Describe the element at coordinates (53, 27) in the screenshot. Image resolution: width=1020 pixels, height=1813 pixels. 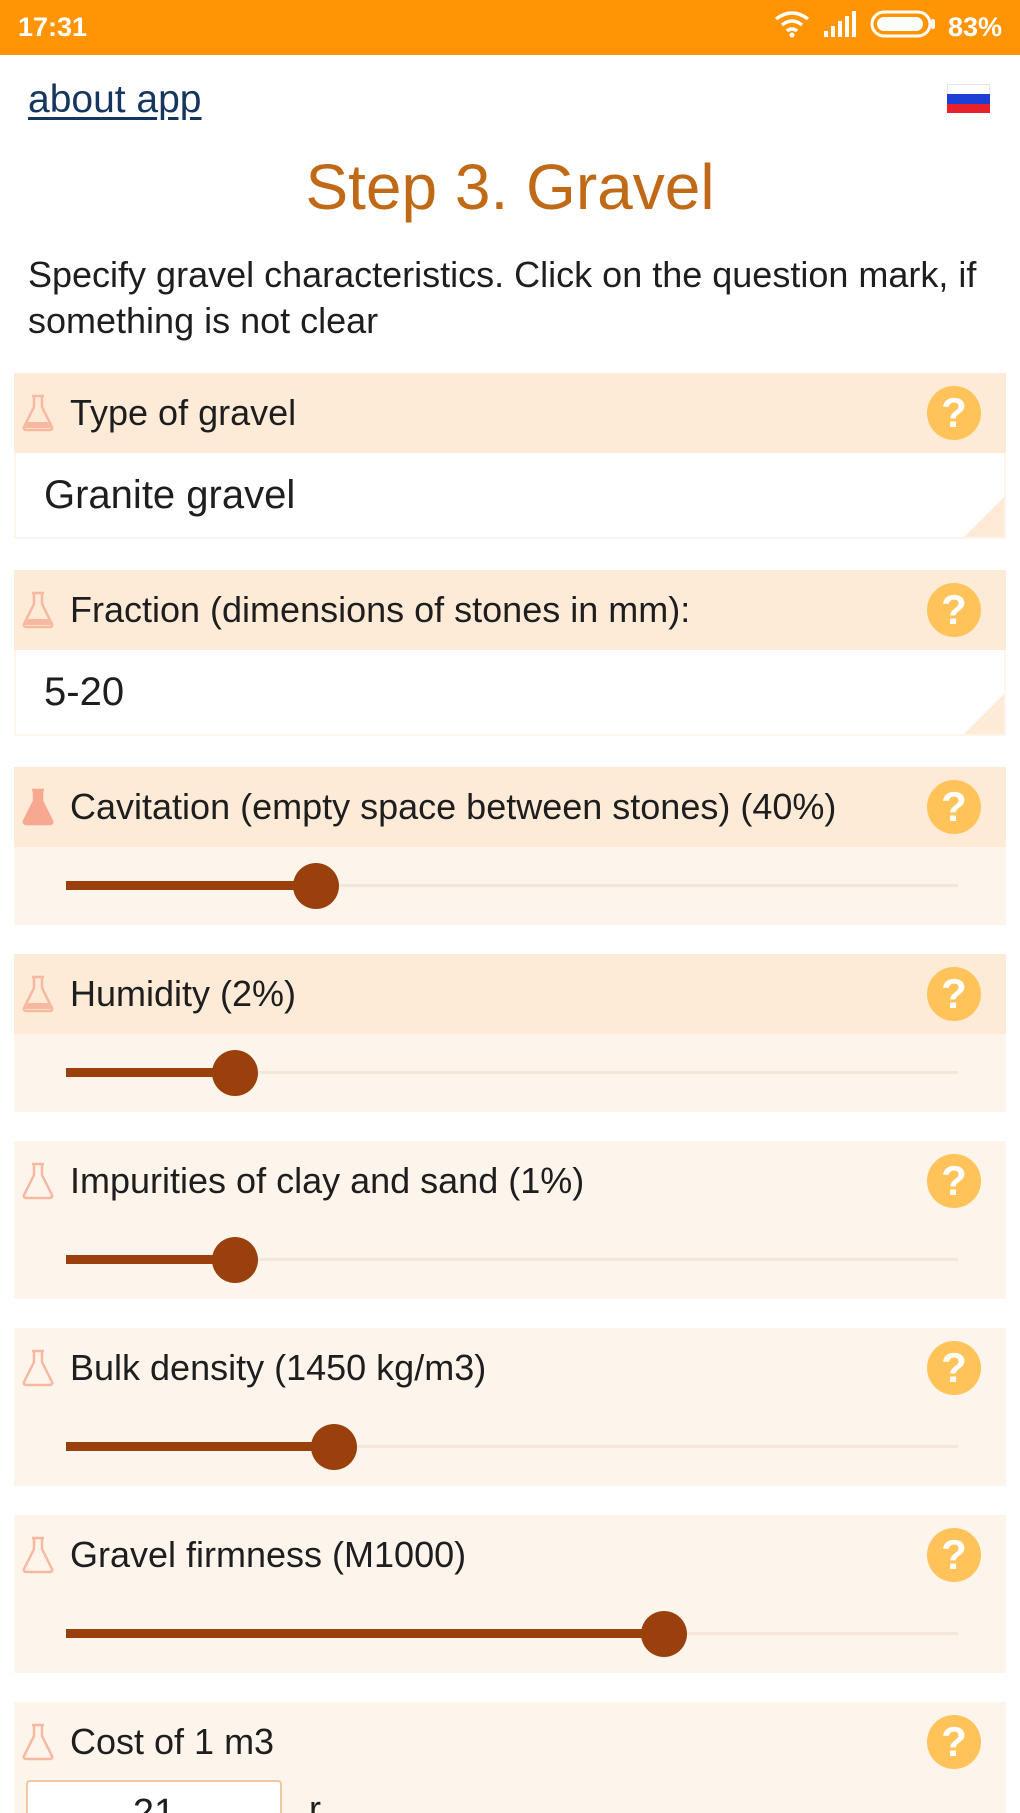
I see `status-time: 17:31` at that location.